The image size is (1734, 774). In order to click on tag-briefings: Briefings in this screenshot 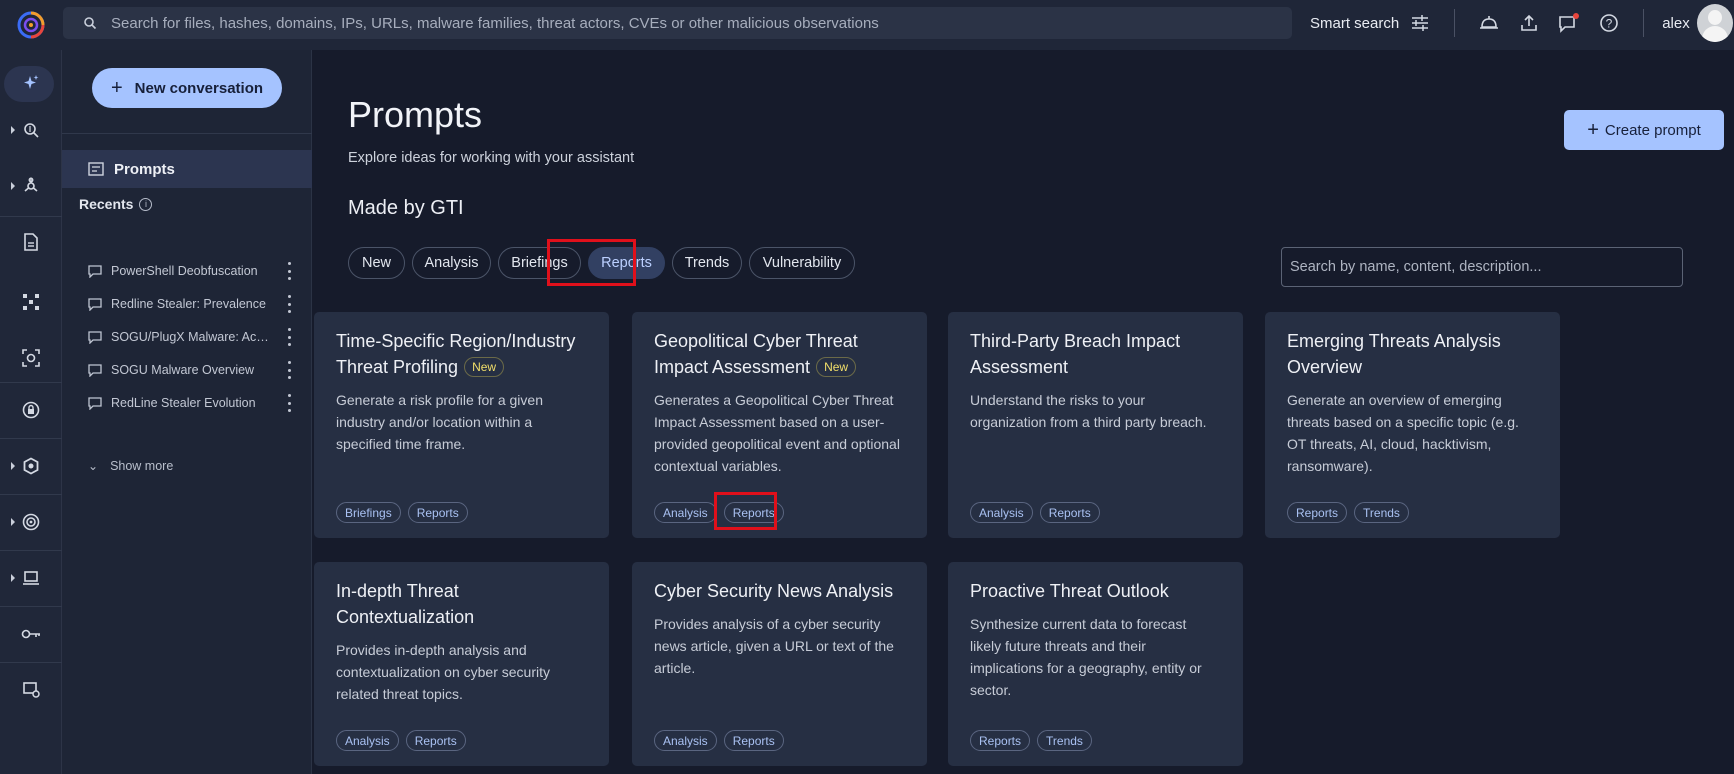, I will do `click(368, 512)`.